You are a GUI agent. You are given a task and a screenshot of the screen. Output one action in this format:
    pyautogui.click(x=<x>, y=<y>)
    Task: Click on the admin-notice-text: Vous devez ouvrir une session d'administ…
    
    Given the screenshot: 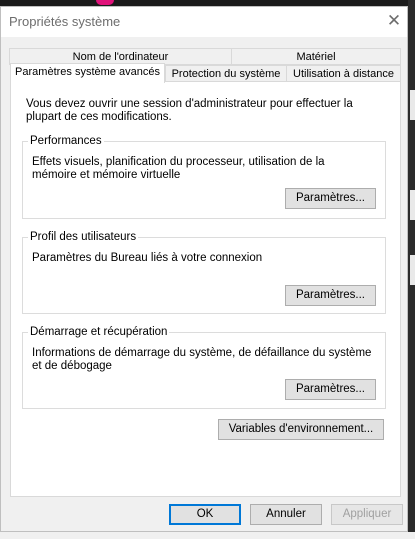 What is the action you would take?
    pyautogui.click(x=189, y=110)
    